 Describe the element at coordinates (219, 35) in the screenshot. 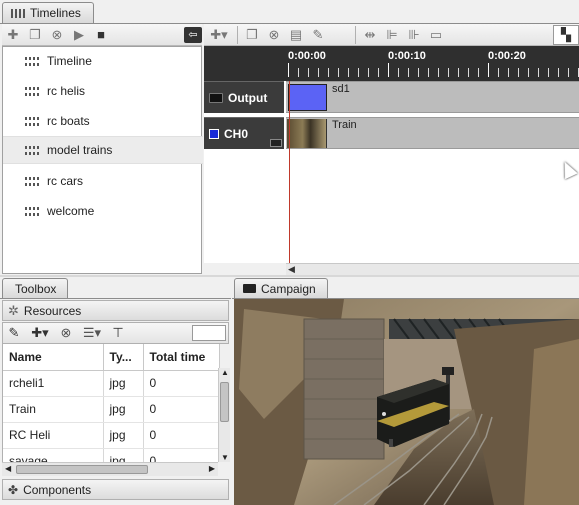

I see `add-track-icon: ✚▾` at that location.